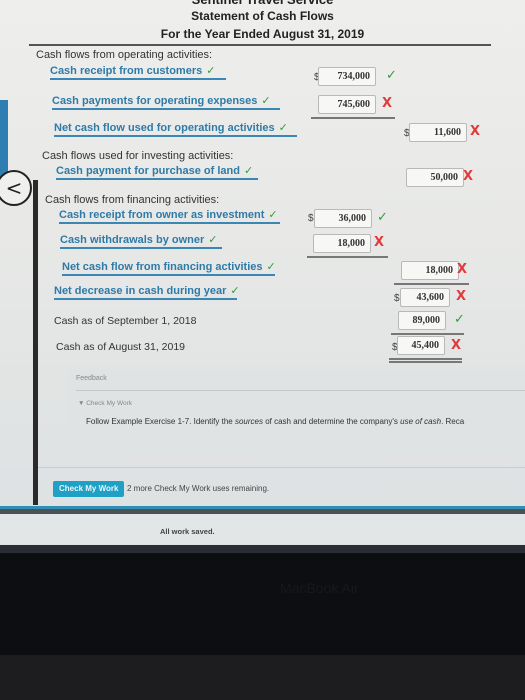  I want to click on bezel-brand-text: MacBook Air, so click(319, 588).